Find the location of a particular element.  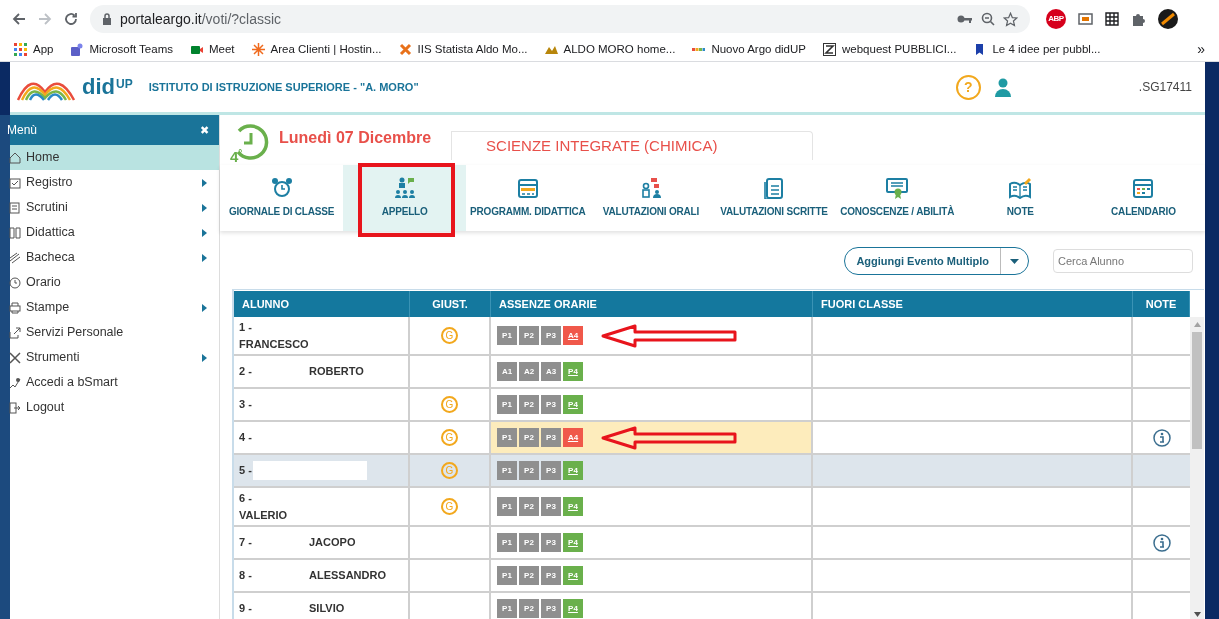

toolbar-tab: PROGRAMM. DIDATTICA is located at coordinates (528, 198).